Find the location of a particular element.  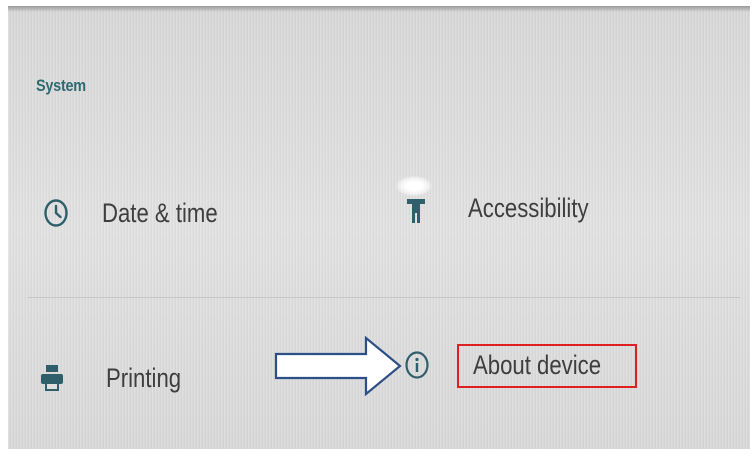

accessibility-icon is located at coordinates (416, 208).